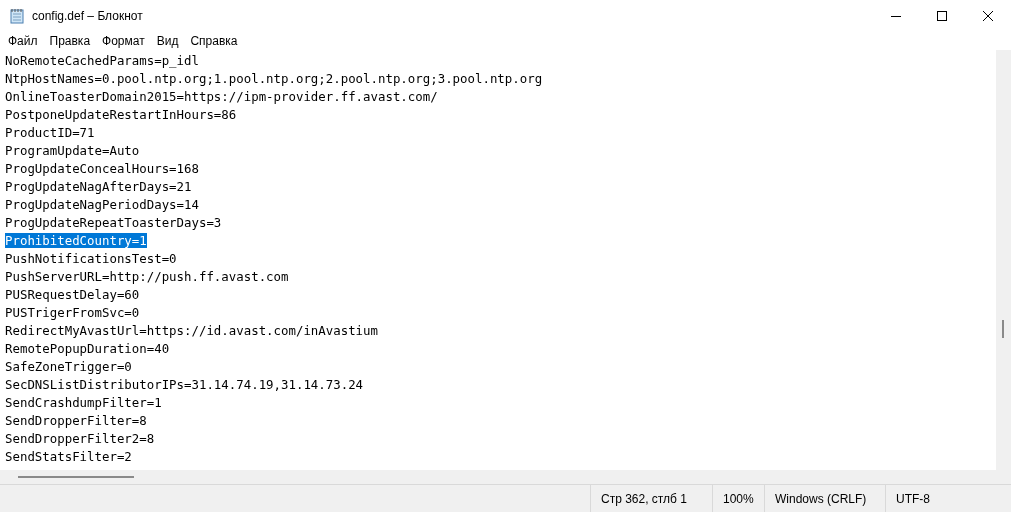 The width and height of the screenshot is (1011, 512). I want to click on text-line: SendCrashdumpFilter=1, so click(83, 402).